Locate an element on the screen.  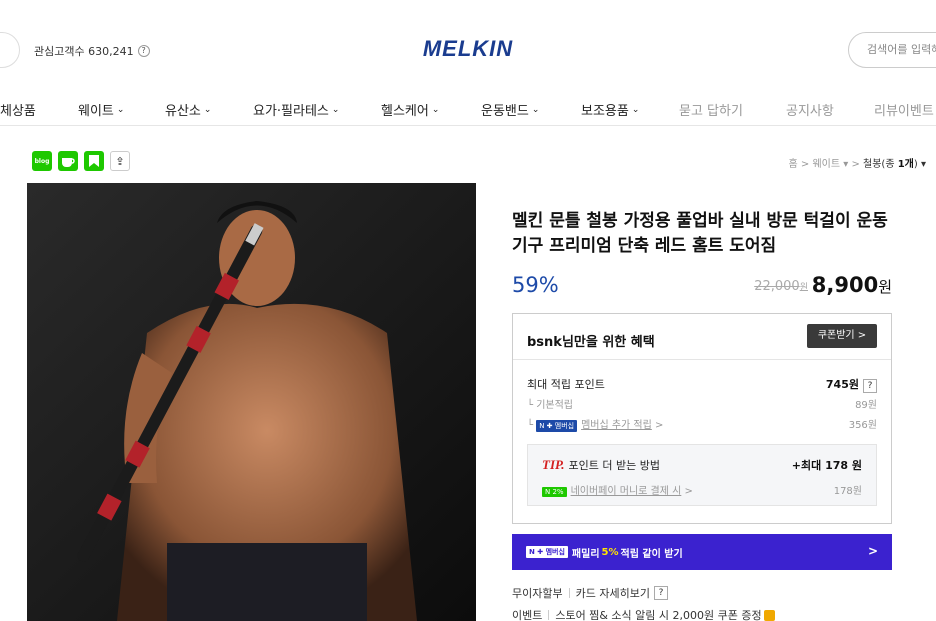
original-price: 22,000원 is located at coordinates (781, 286).